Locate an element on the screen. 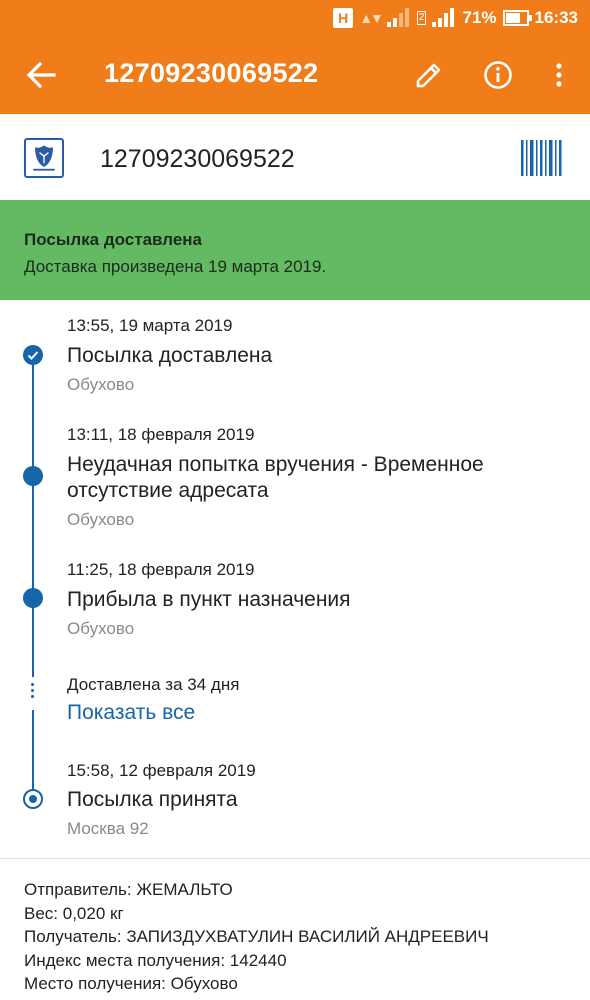  signal-strength-icon is located at coordinates (398, 18).